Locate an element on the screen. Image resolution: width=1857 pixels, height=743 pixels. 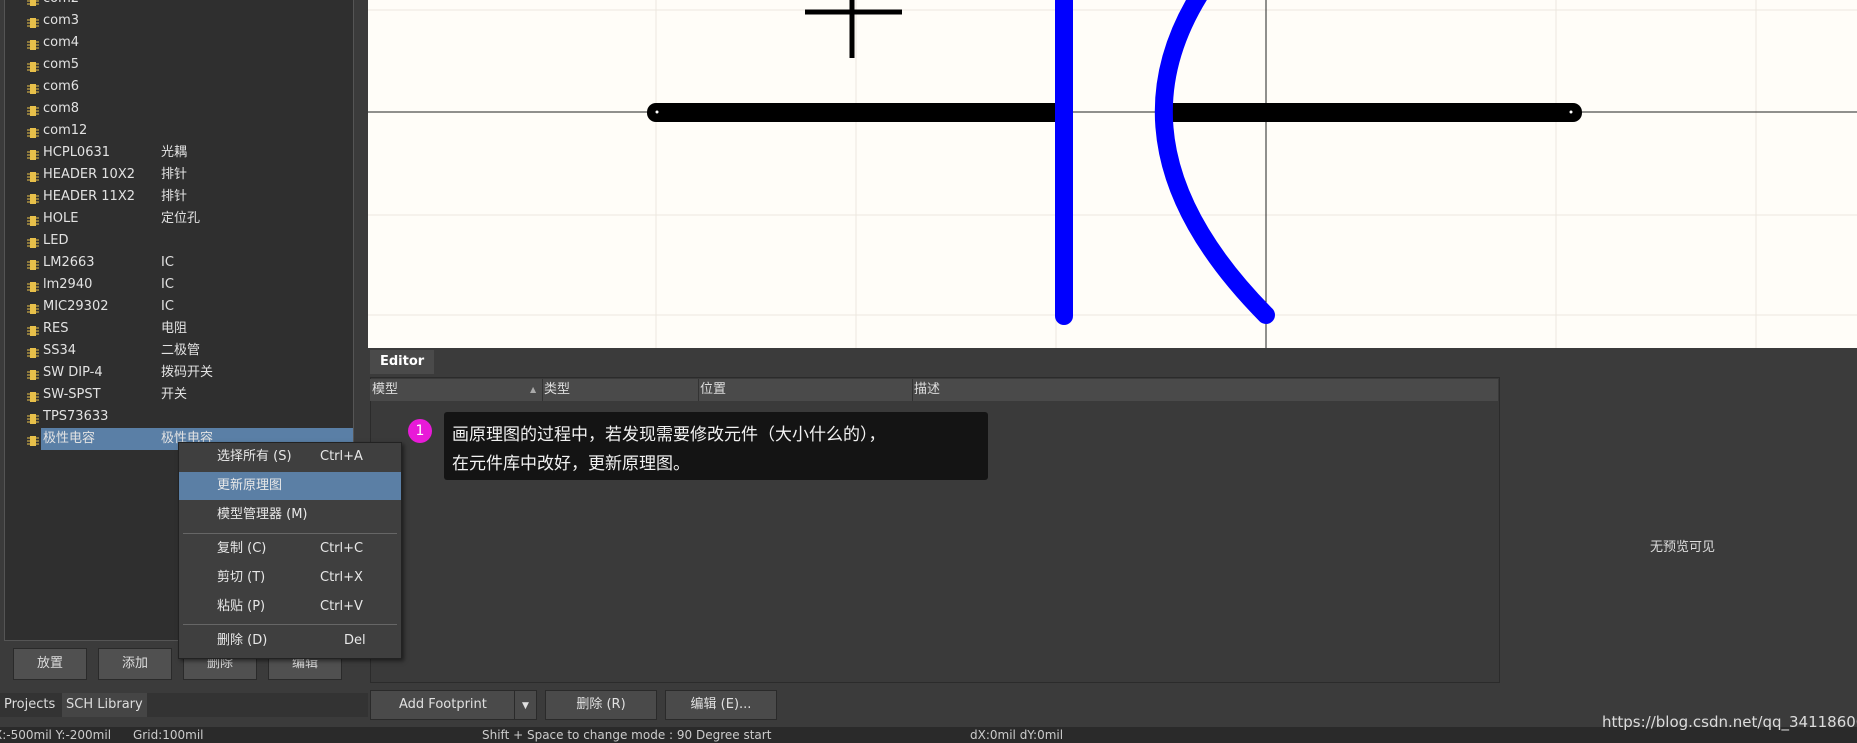
component-row: SW DIP-4 拨码开关 is located at coordinates (179, 373).